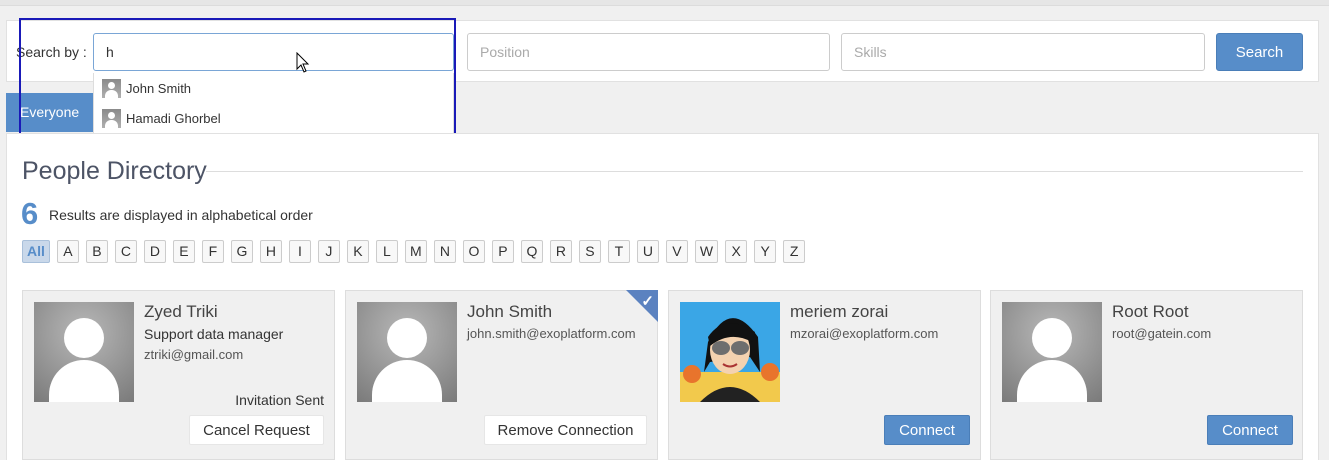 The image size is (1329, 460). Describe the element at coordinates (183, 251) in the screenshot. I see `letter-filter-e: E` at that location.